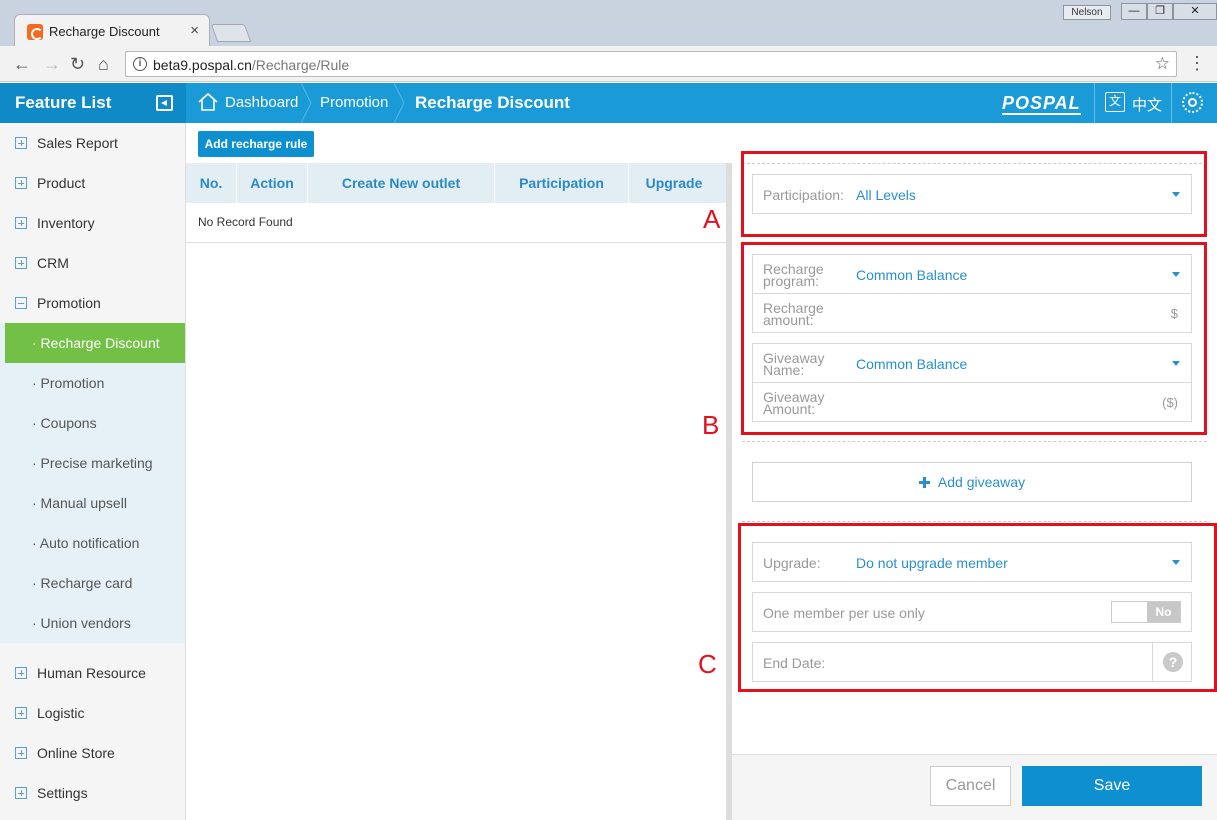 This screenshot has width=1217, height=820. What do you see at coordinates (245, 222) in the screenshot?
I see `no-record-text: No Record Found` at bounding box center [245, 222].